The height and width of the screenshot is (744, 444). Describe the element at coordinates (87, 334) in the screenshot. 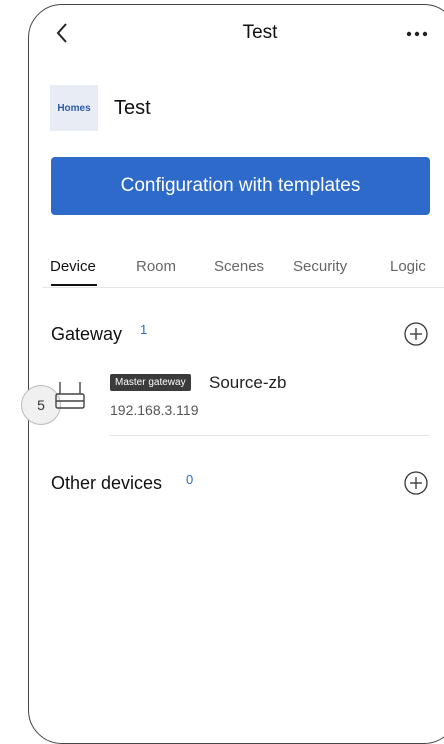

I see `gateway-section-title: Gateway` at that location.